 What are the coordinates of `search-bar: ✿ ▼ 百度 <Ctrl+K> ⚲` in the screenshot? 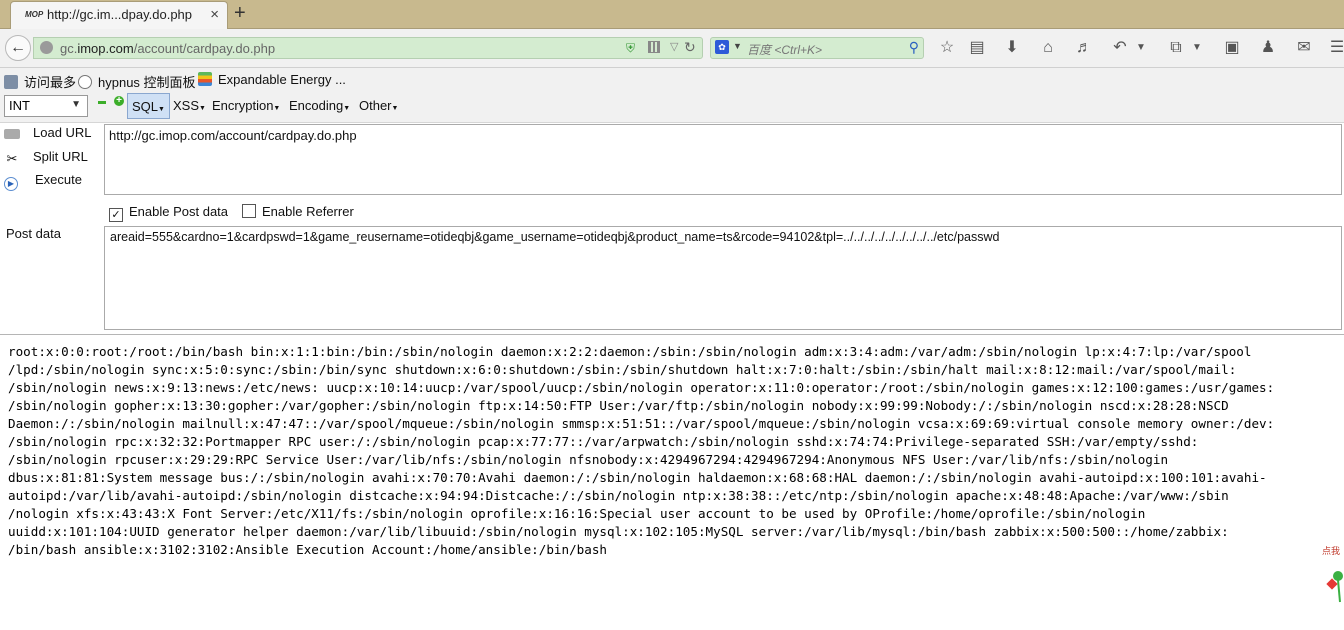 It's located at (817, 48).